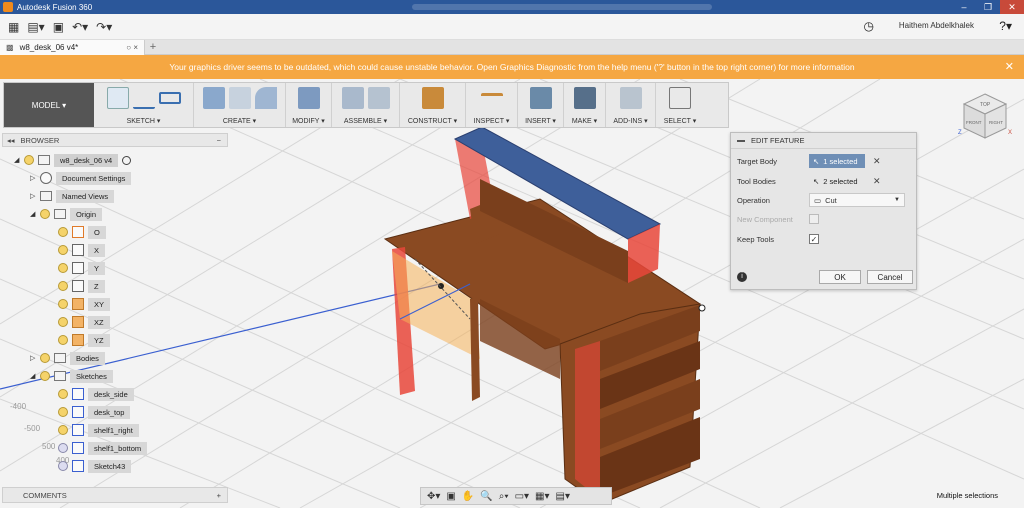 The image size is (1024, 508). What do you see at coordinates (504, 496) in the screenshot?
I see `fit-icon: ⌕▾` at bounding box center [504, 496].